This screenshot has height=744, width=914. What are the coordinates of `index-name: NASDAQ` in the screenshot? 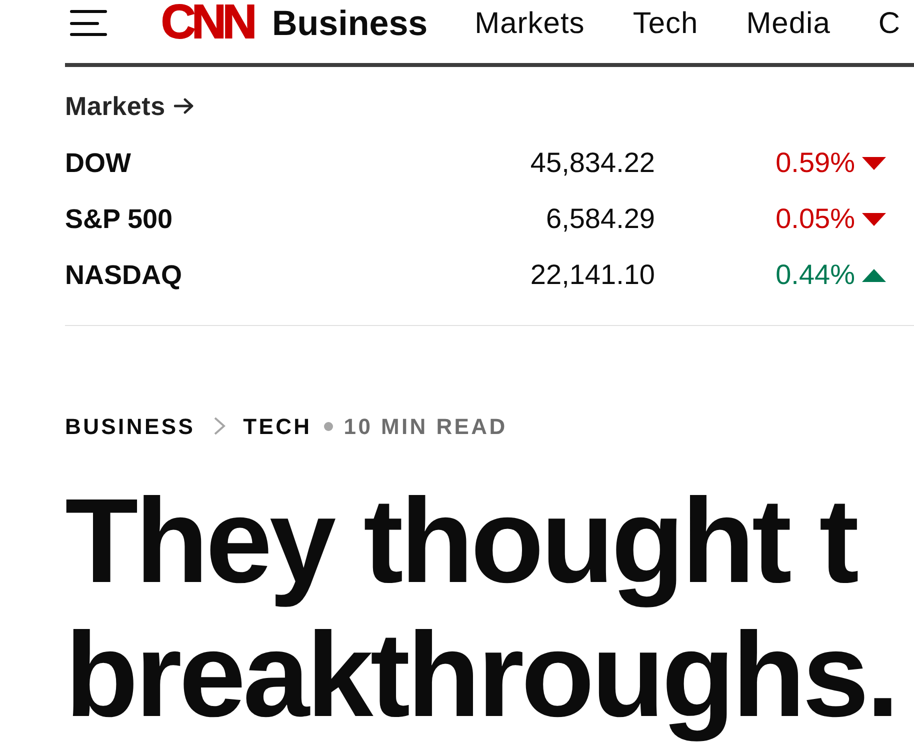 It's located at (124, 275).